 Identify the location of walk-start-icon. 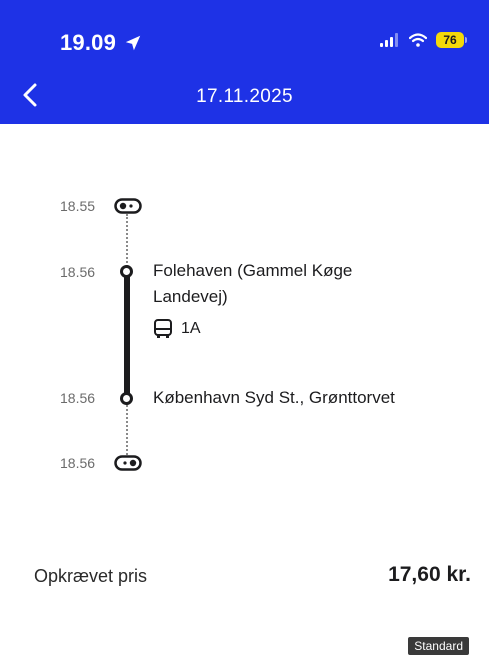
(128, 206).